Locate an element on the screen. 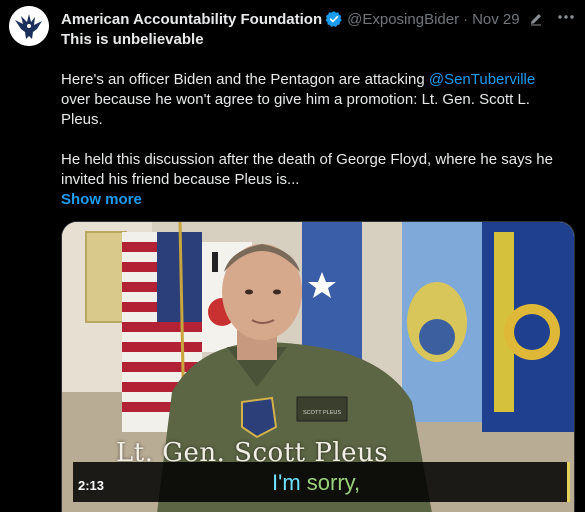 The image size is (585, 512). eagle-logo-icon is located at coordinates (29, 26).